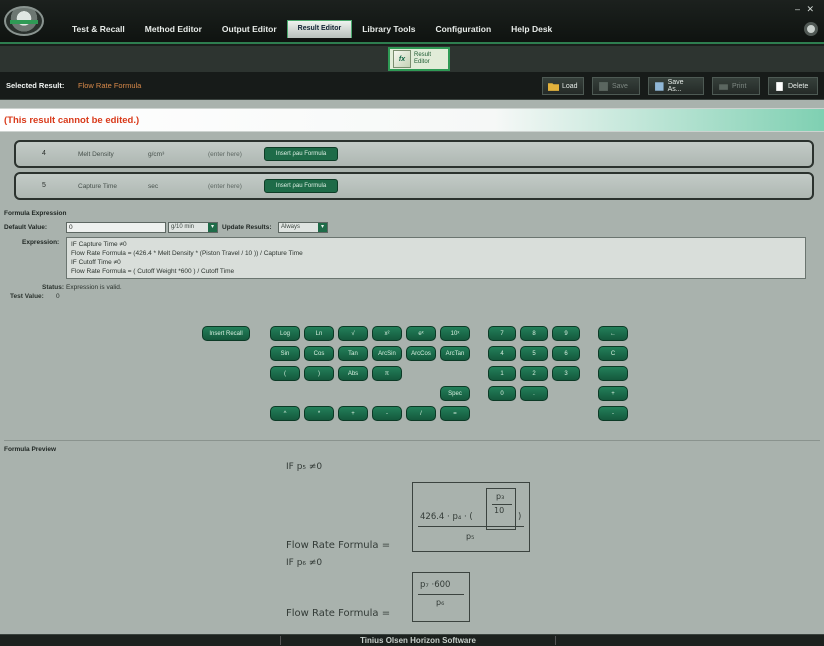 This screenshot has width=824, height=646. Describe the element at coordinates (304, 563) in the screenshot. I see `preview-if-2: IF p₆ ≠0` at that location.